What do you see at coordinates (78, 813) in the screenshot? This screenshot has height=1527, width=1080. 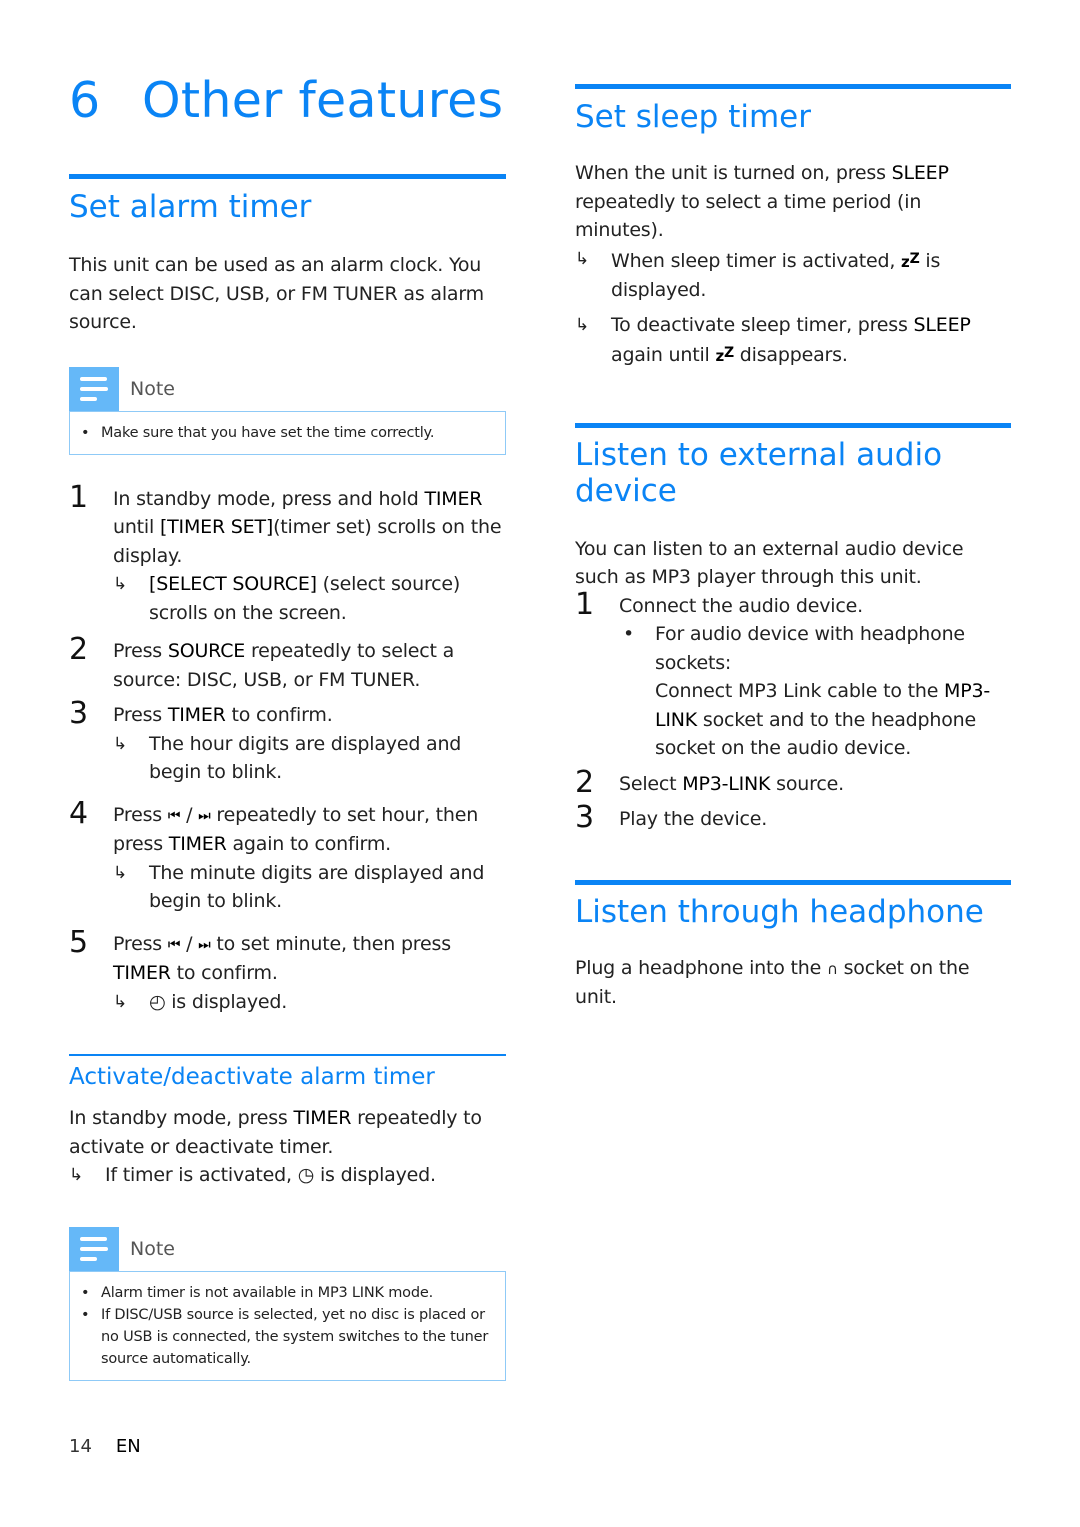 I see `step-number: 4` at bounding box center [78, 813].